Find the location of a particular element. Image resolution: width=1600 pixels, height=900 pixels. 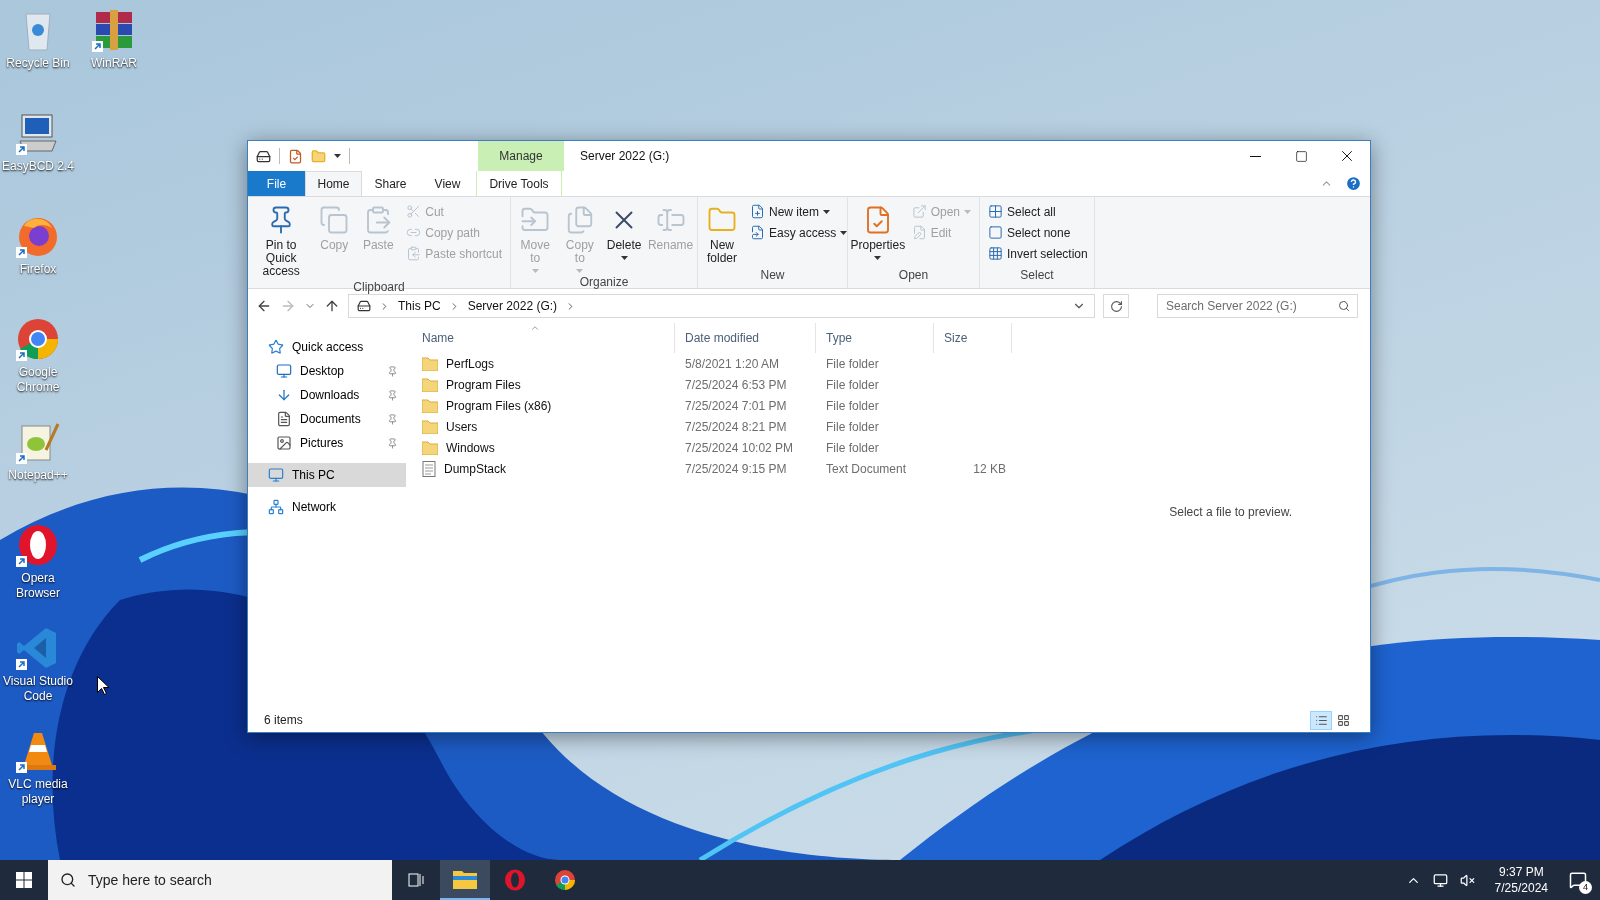

task-view-icon is located at coordinates (416, 880).